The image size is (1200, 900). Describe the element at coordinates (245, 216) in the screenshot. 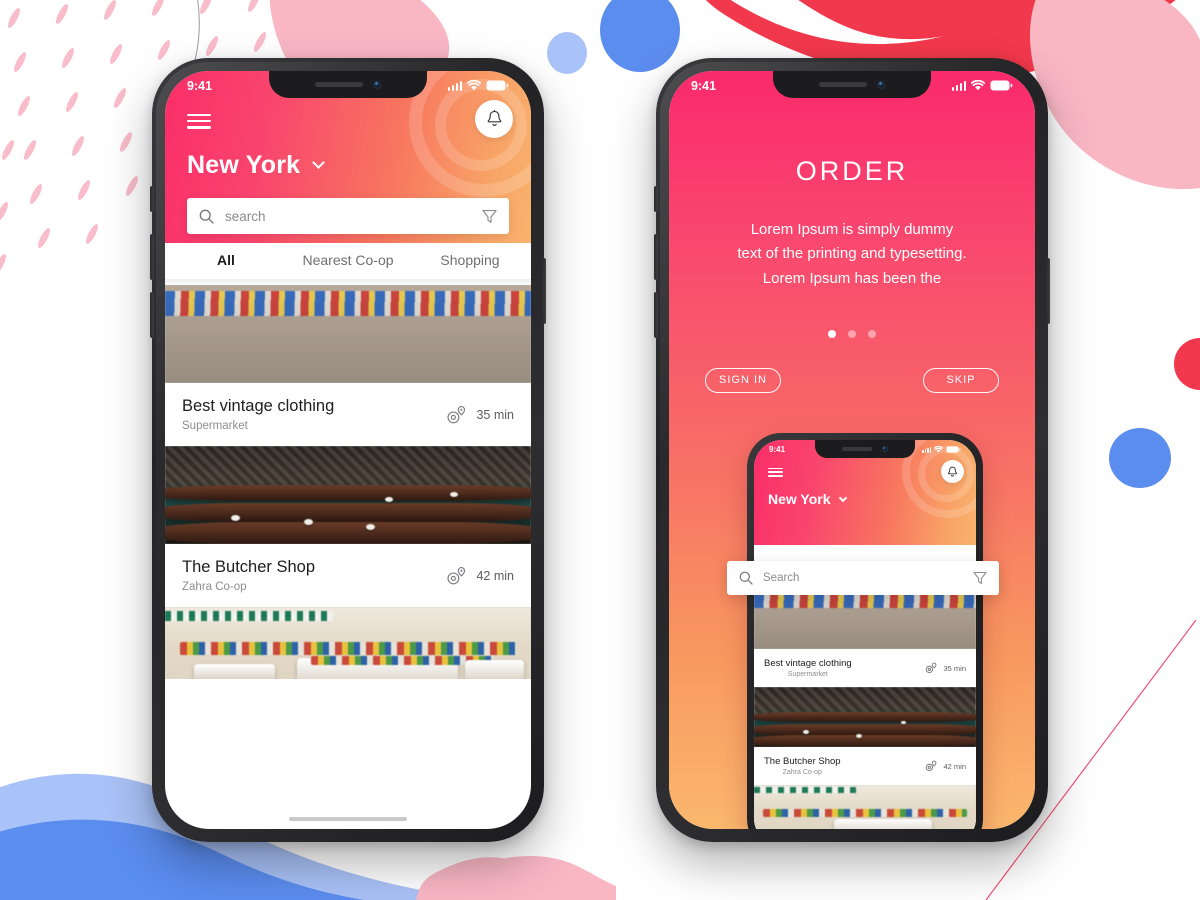

I see `search-input-value: search` at that location.